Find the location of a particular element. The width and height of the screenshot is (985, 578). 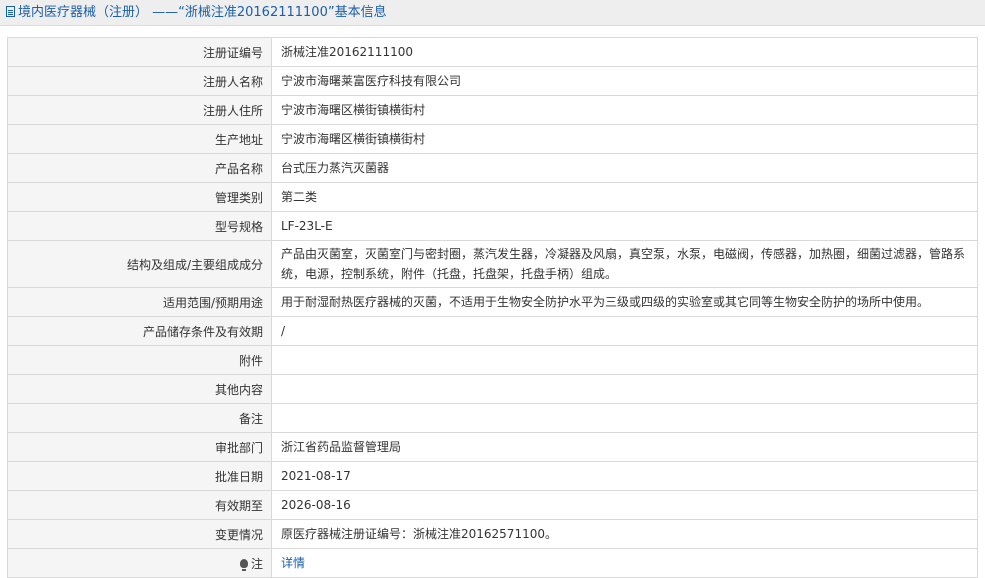

note-value: 详情 is located at coordinates (625, 563).